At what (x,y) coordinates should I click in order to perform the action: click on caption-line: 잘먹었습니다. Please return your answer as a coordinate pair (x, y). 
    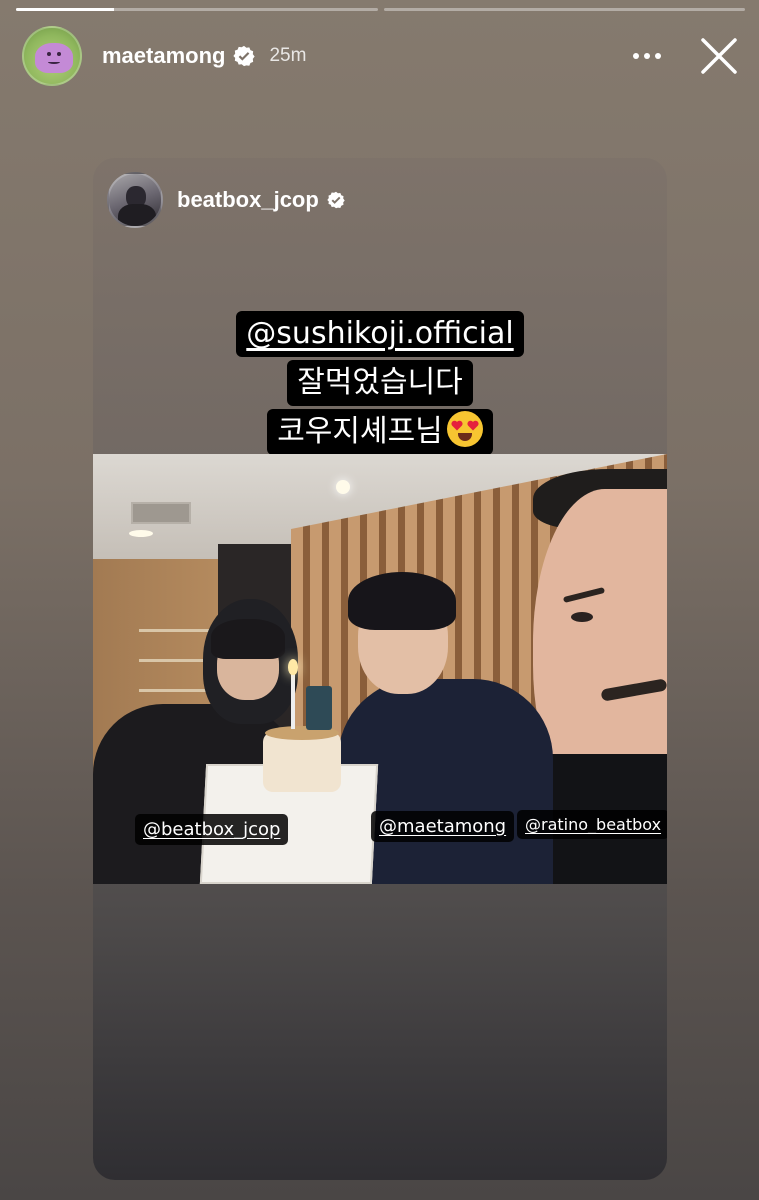
    Looking at the image, I should click on (380, 383).